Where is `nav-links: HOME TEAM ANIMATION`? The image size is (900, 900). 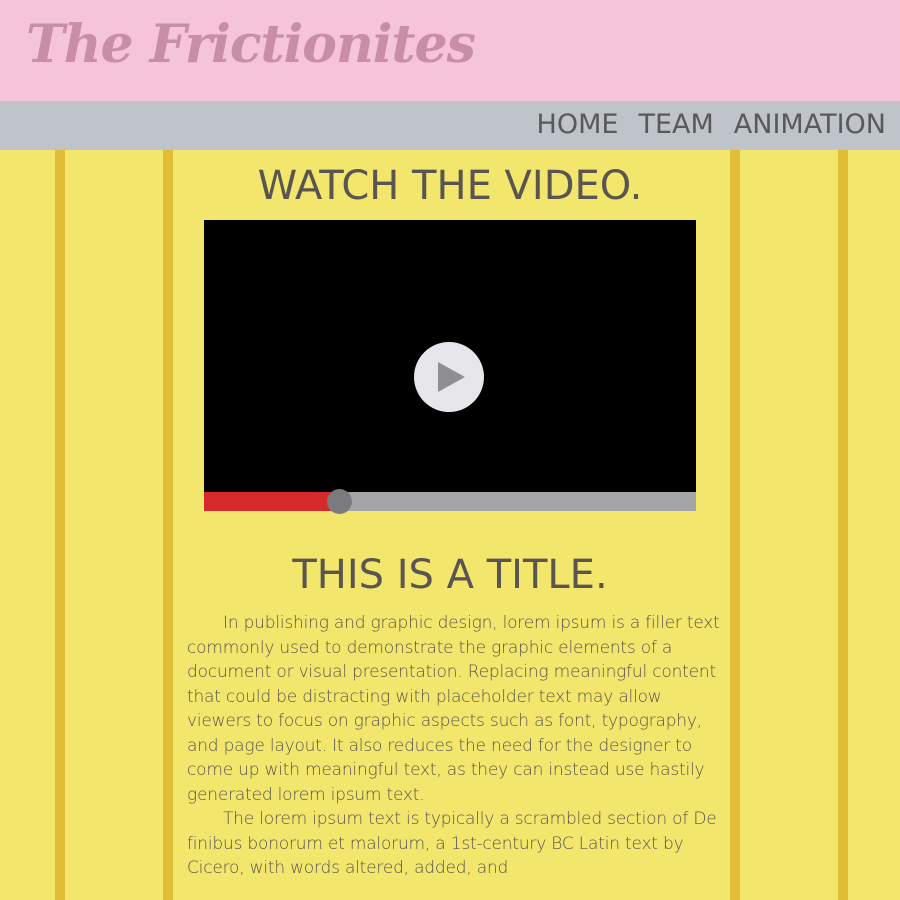 nav-links: HOME TEAM ANIMATION is located at coordinates (711, 124).